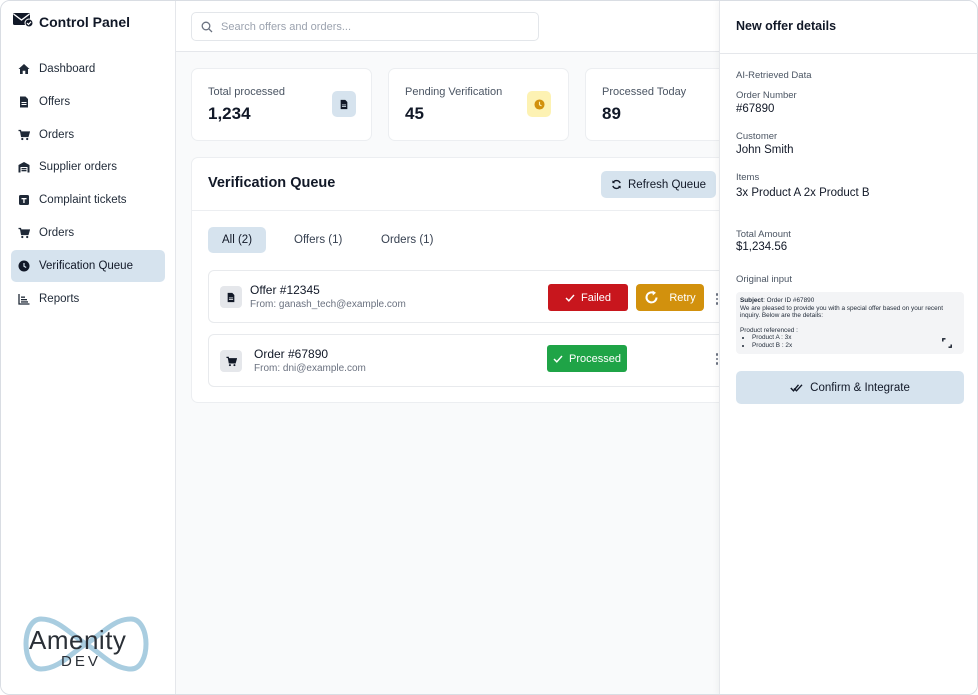 Image resolution: width=978 pixels, height=695 pixels. I want to click on retry-icon, so click(651, 297).